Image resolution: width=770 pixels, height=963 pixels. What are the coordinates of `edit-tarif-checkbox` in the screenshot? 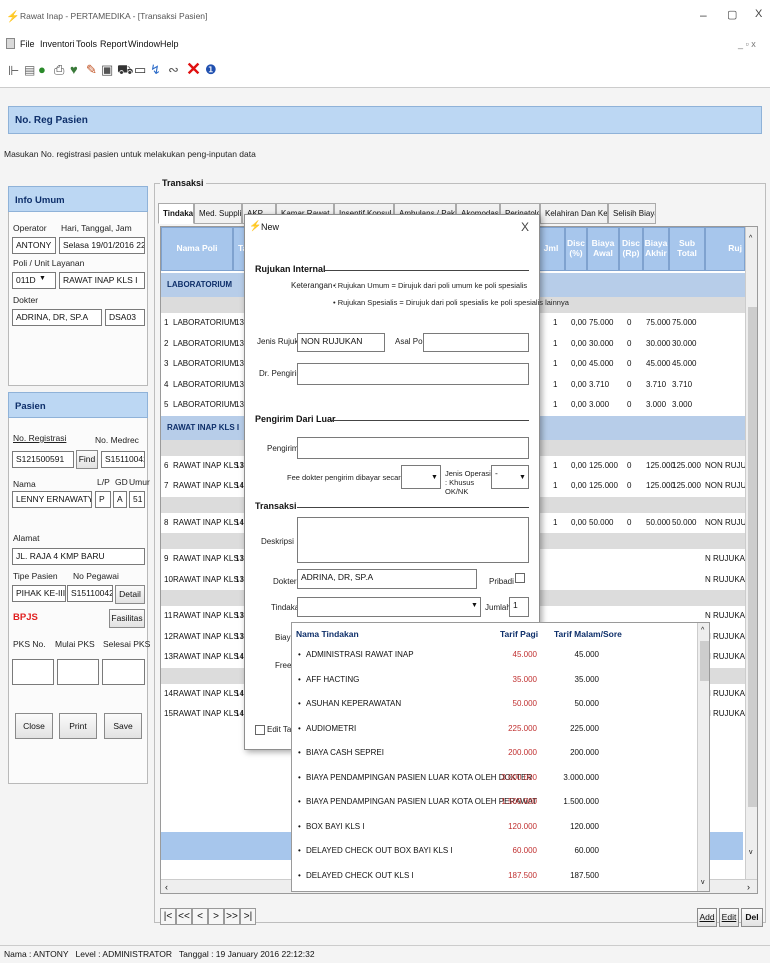 It's located at (260, 730).